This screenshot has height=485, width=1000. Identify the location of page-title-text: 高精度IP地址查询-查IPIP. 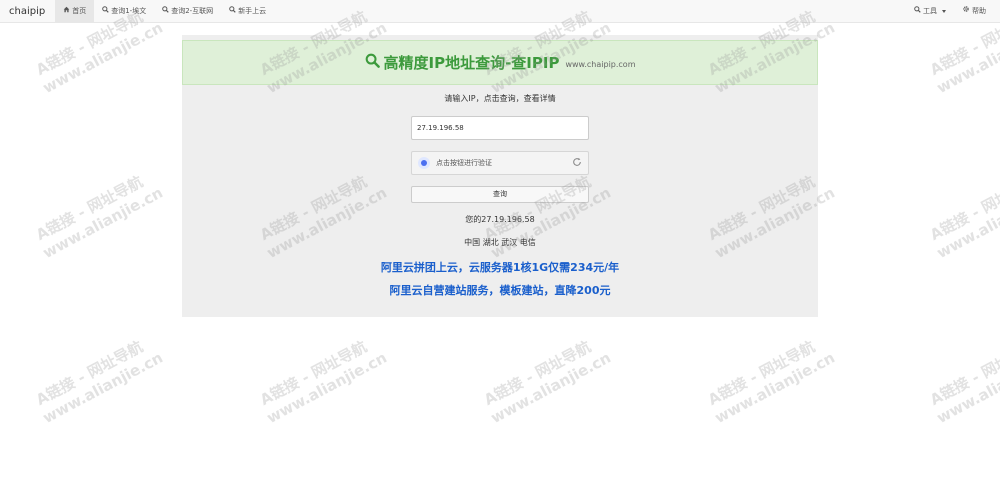
(471, 63).